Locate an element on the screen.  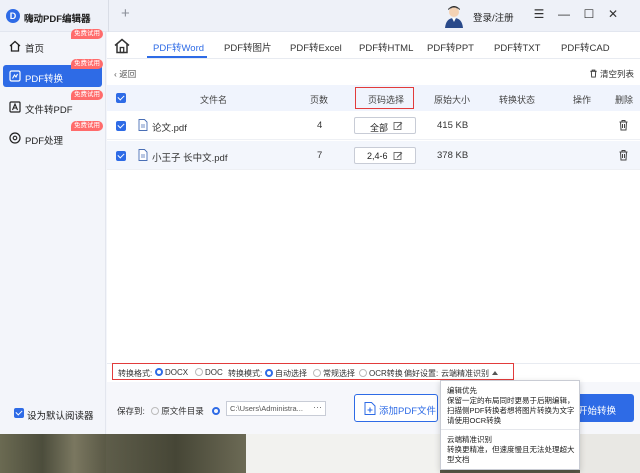
file-size: 378 KB is located at coordinates (453, 155).